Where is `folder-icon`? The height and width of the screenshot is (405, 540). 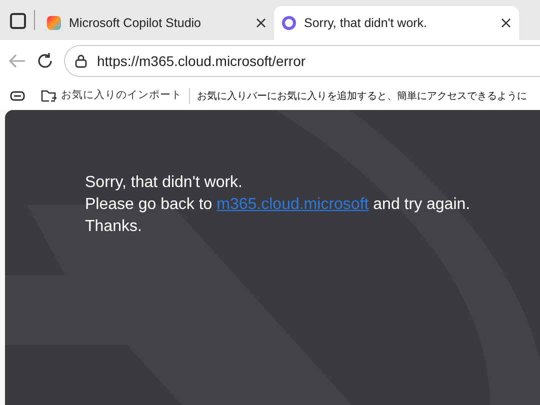 folder-icon is located at coordinates (49, 96).